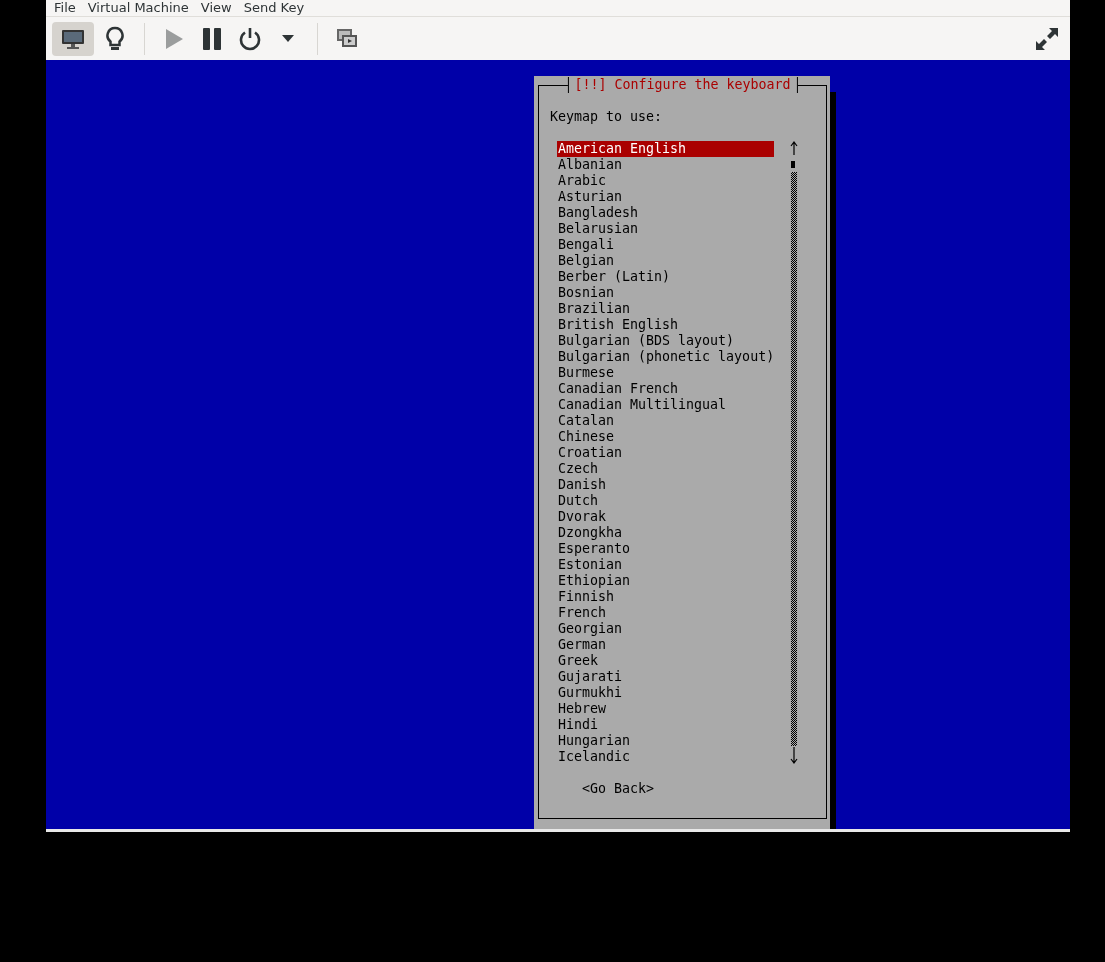 The image size is (1105, 962). Describe the element at coordinates (665, 261) in the screenshot. I see `keymap-option: Belgian` at that location.